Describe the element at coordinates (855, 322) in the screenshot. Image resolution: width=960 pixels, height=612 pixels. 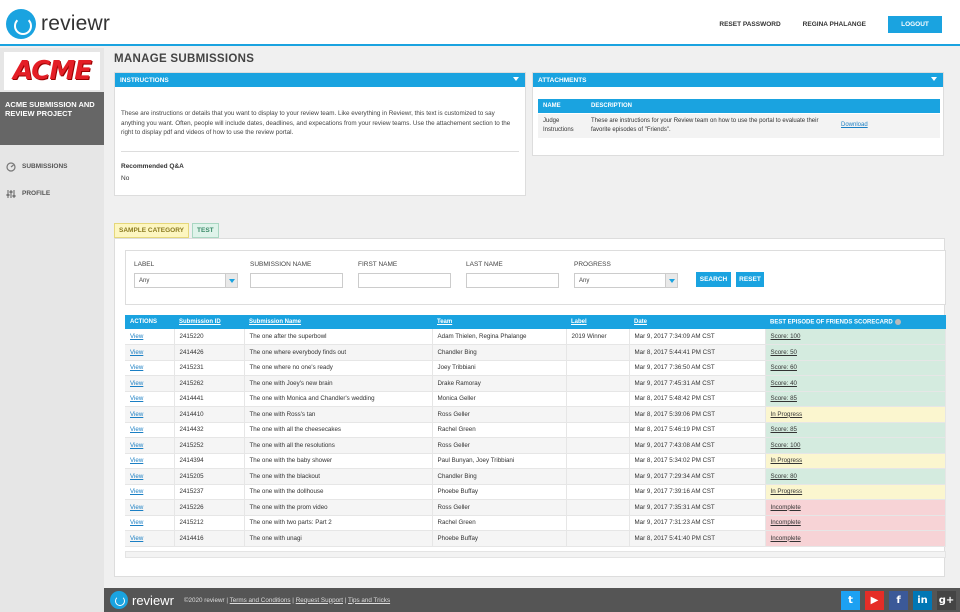
I see `column-header-scorecard: BEST EPISODE OF FRIENDS SCORECARD` at that location.